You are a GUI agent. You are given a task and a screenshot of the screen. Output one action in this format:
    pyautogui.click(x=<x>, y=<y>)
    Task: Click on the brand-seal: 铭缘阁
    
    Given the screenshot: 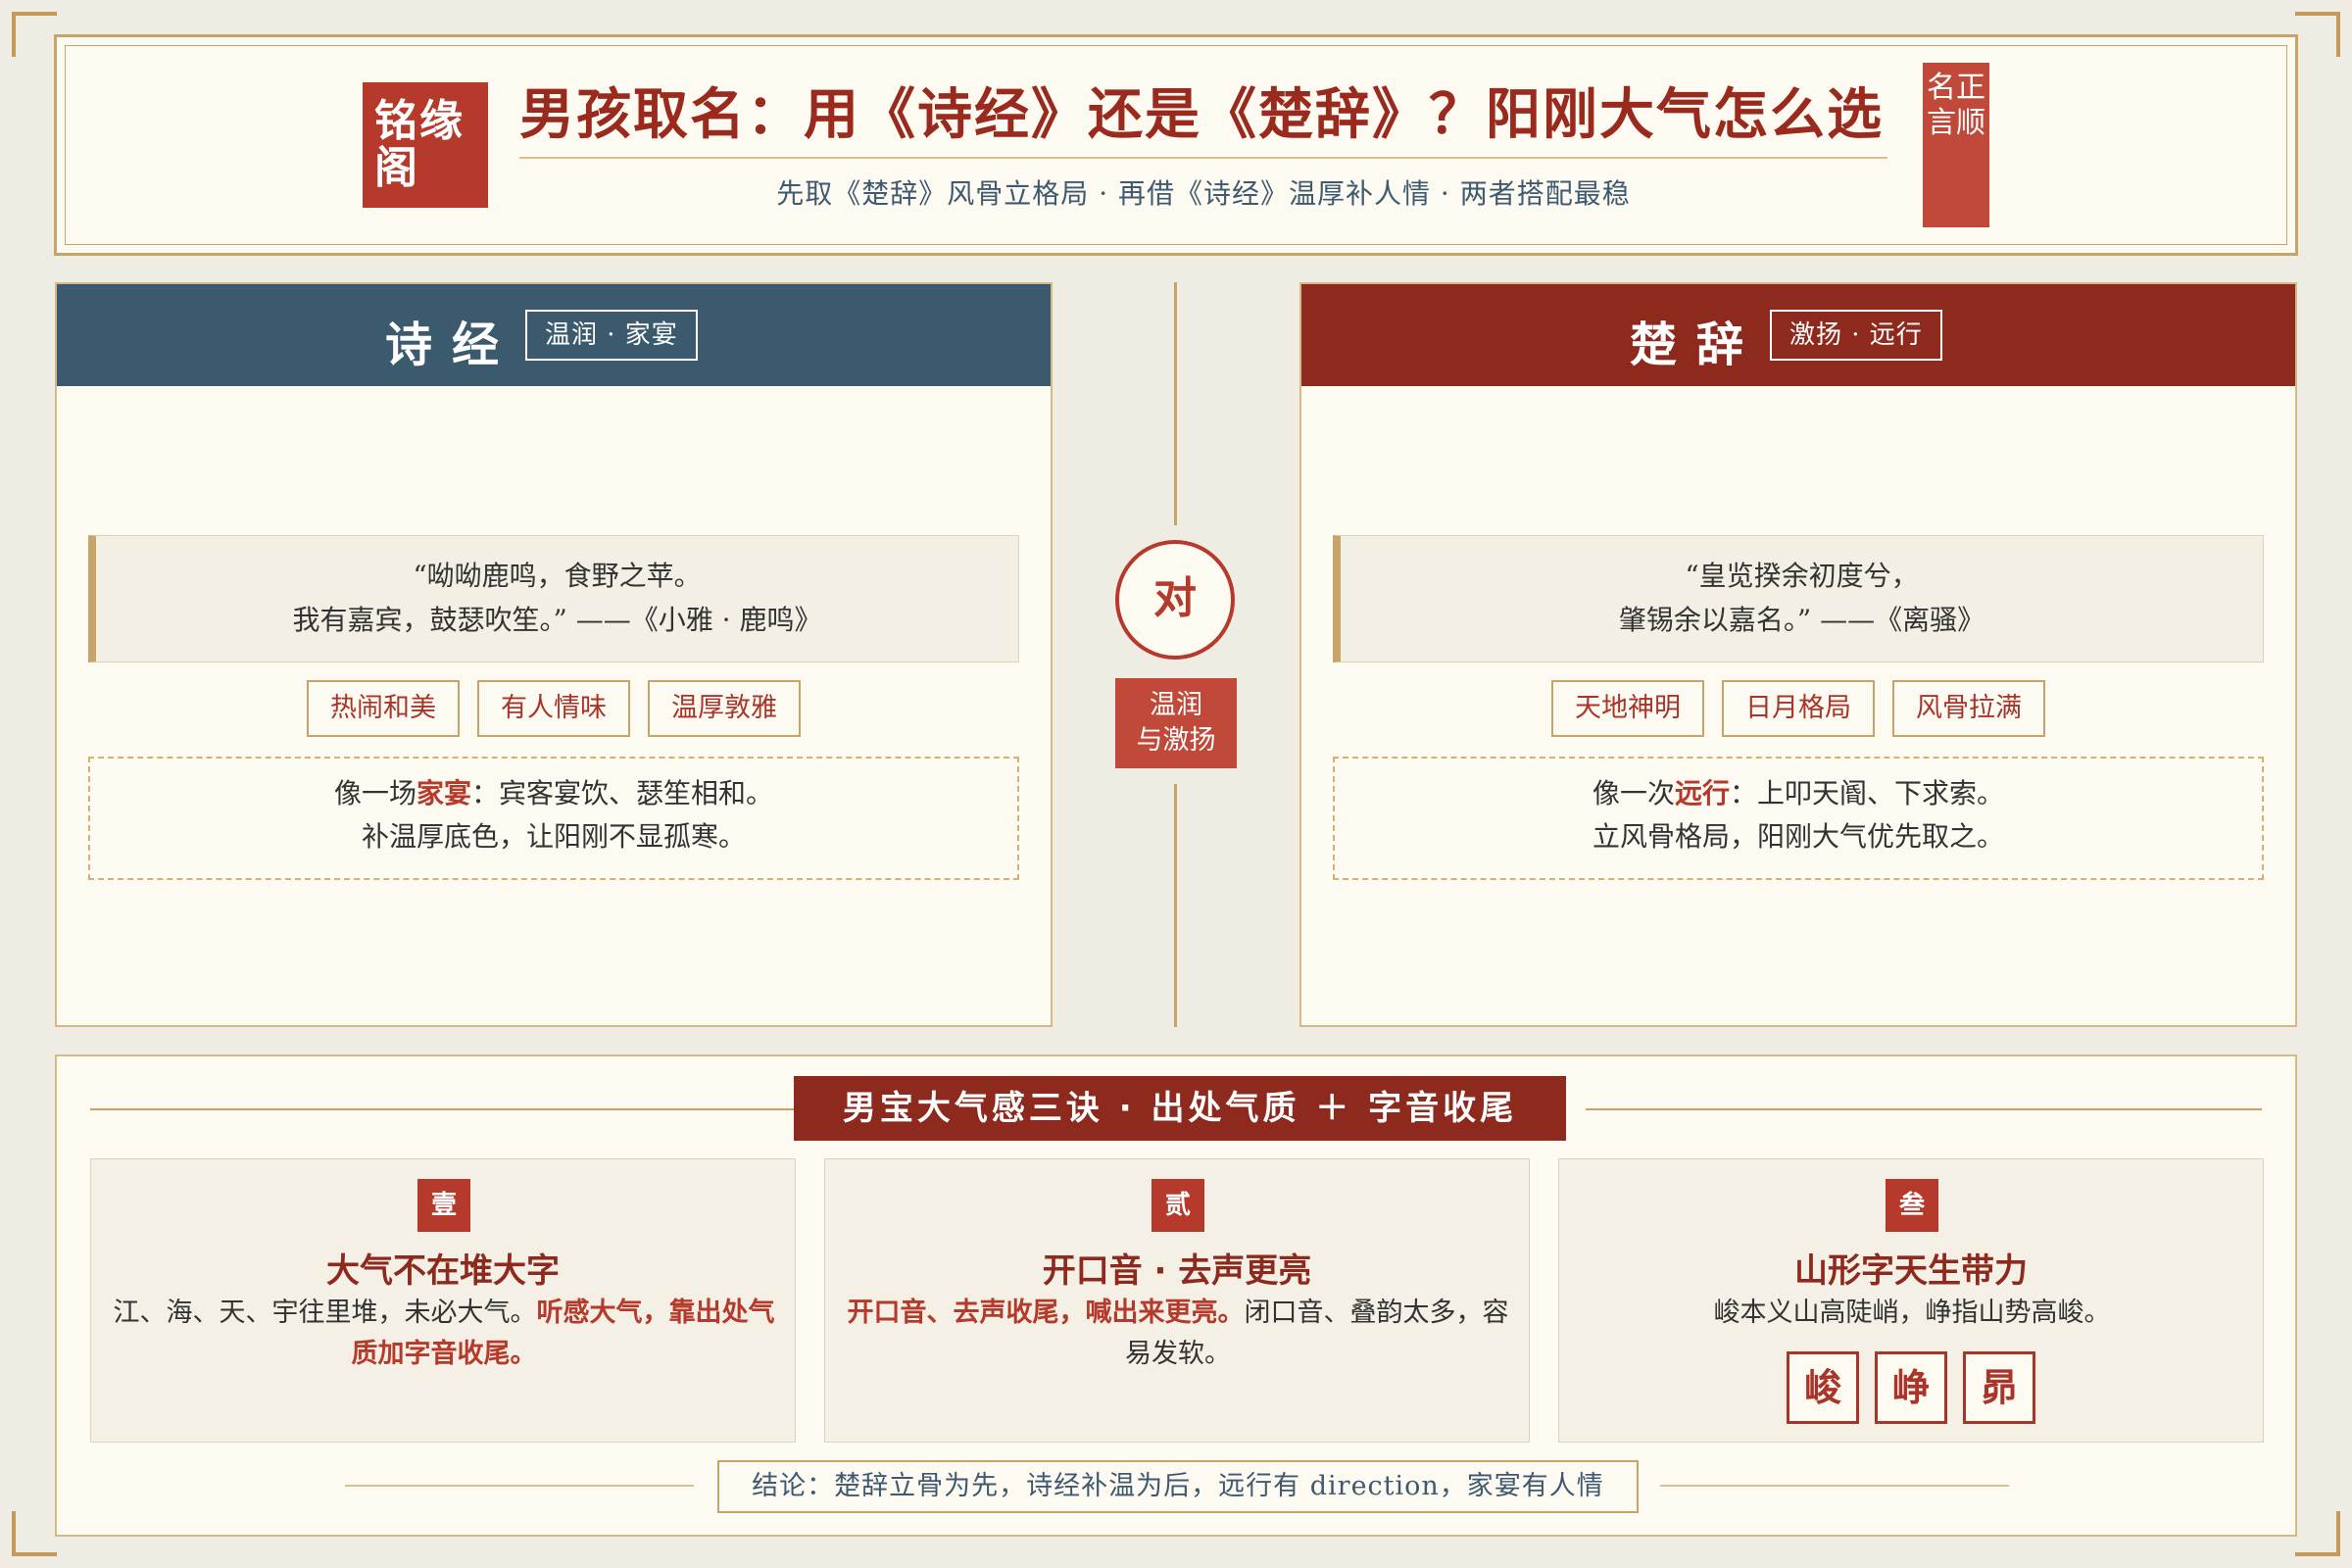 What is the action you would take?
    pyautogui.click(x=425, y=145)
    